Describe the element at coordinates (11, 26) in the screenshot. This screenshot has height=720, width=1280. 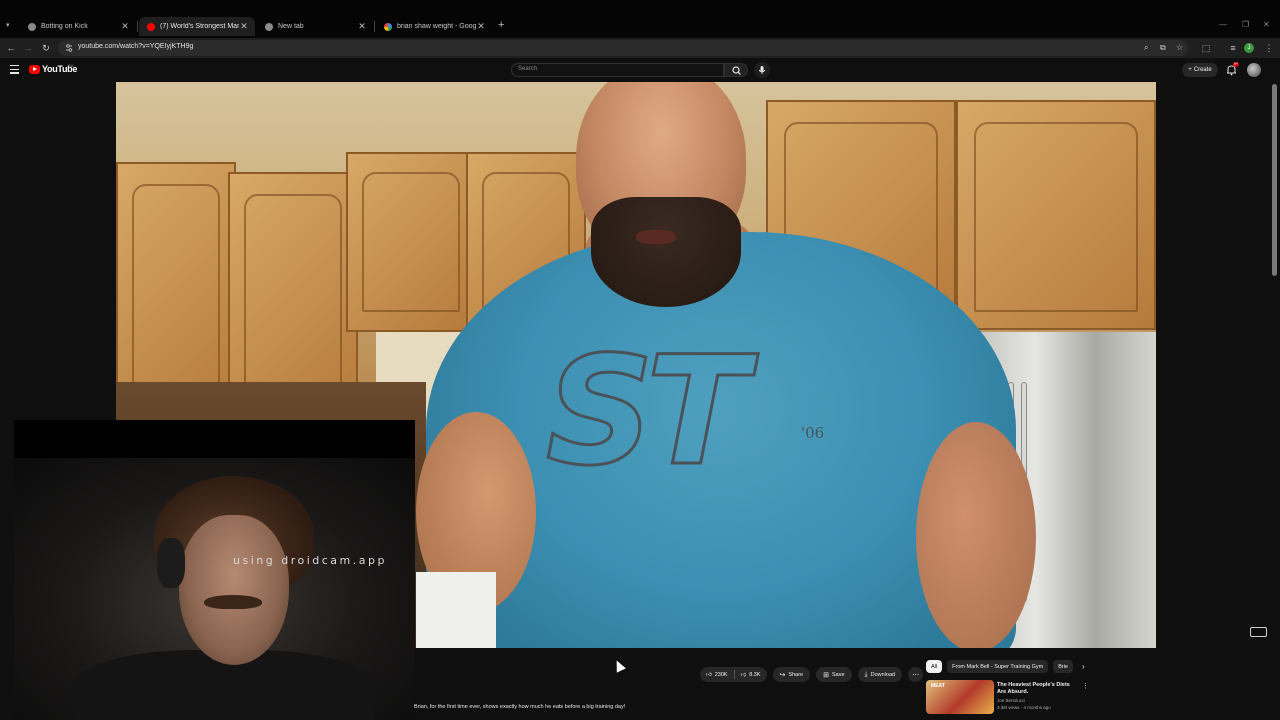
I see `tab-search-icon: ▾` at that location.